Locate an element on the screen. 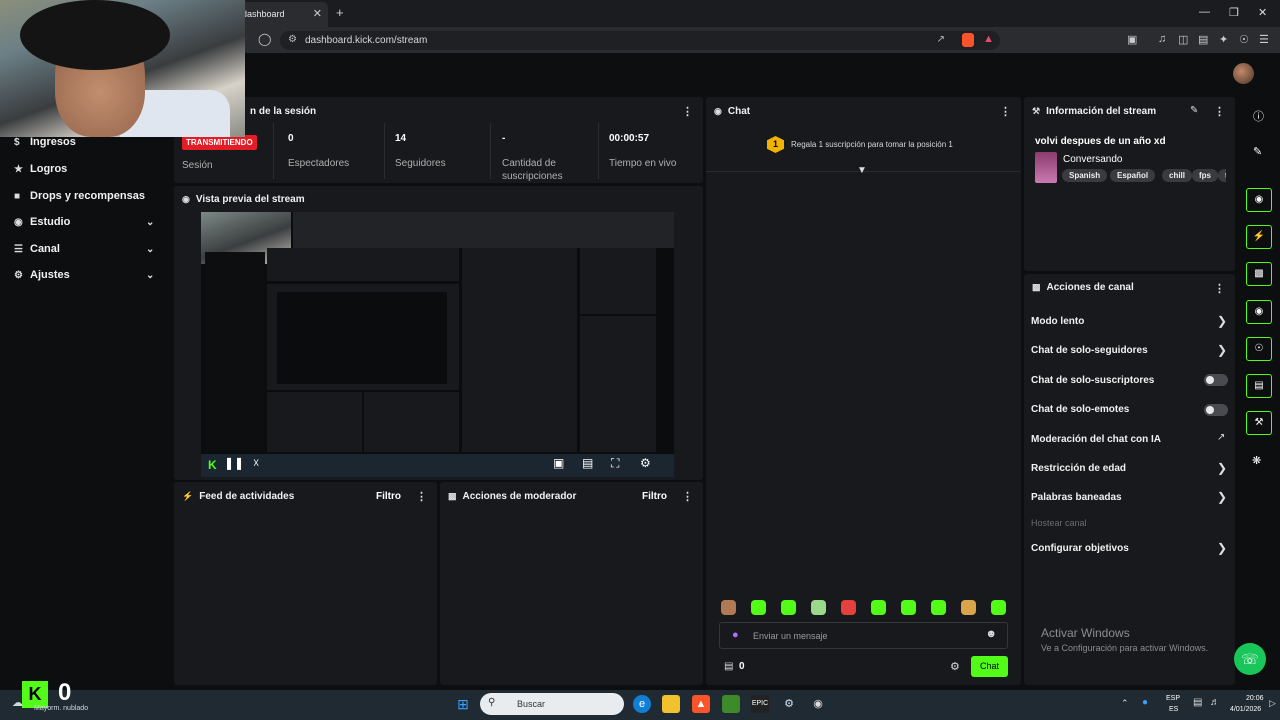 The image size is (1280, 720). weather-icon: ☁ is located at coordinates (17, 702).